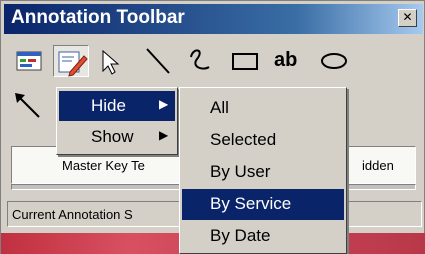 This screenshot has width=425, height=254. I want to click on close-button: ✕, so click(407, 18).